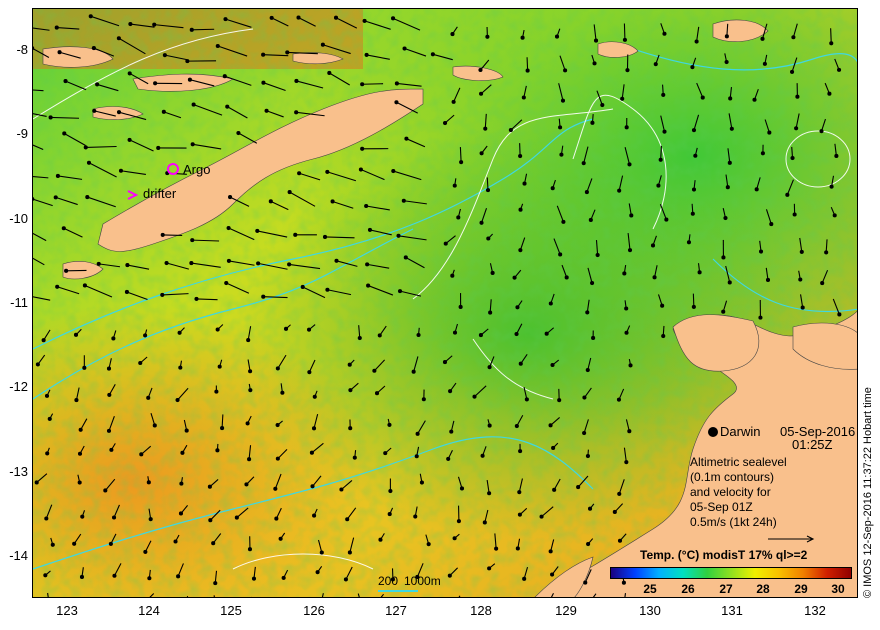 Image resolution: width=880 pixels, height=630 pixels. I want to click on station-time: 01:25Z, so click(812, 444).